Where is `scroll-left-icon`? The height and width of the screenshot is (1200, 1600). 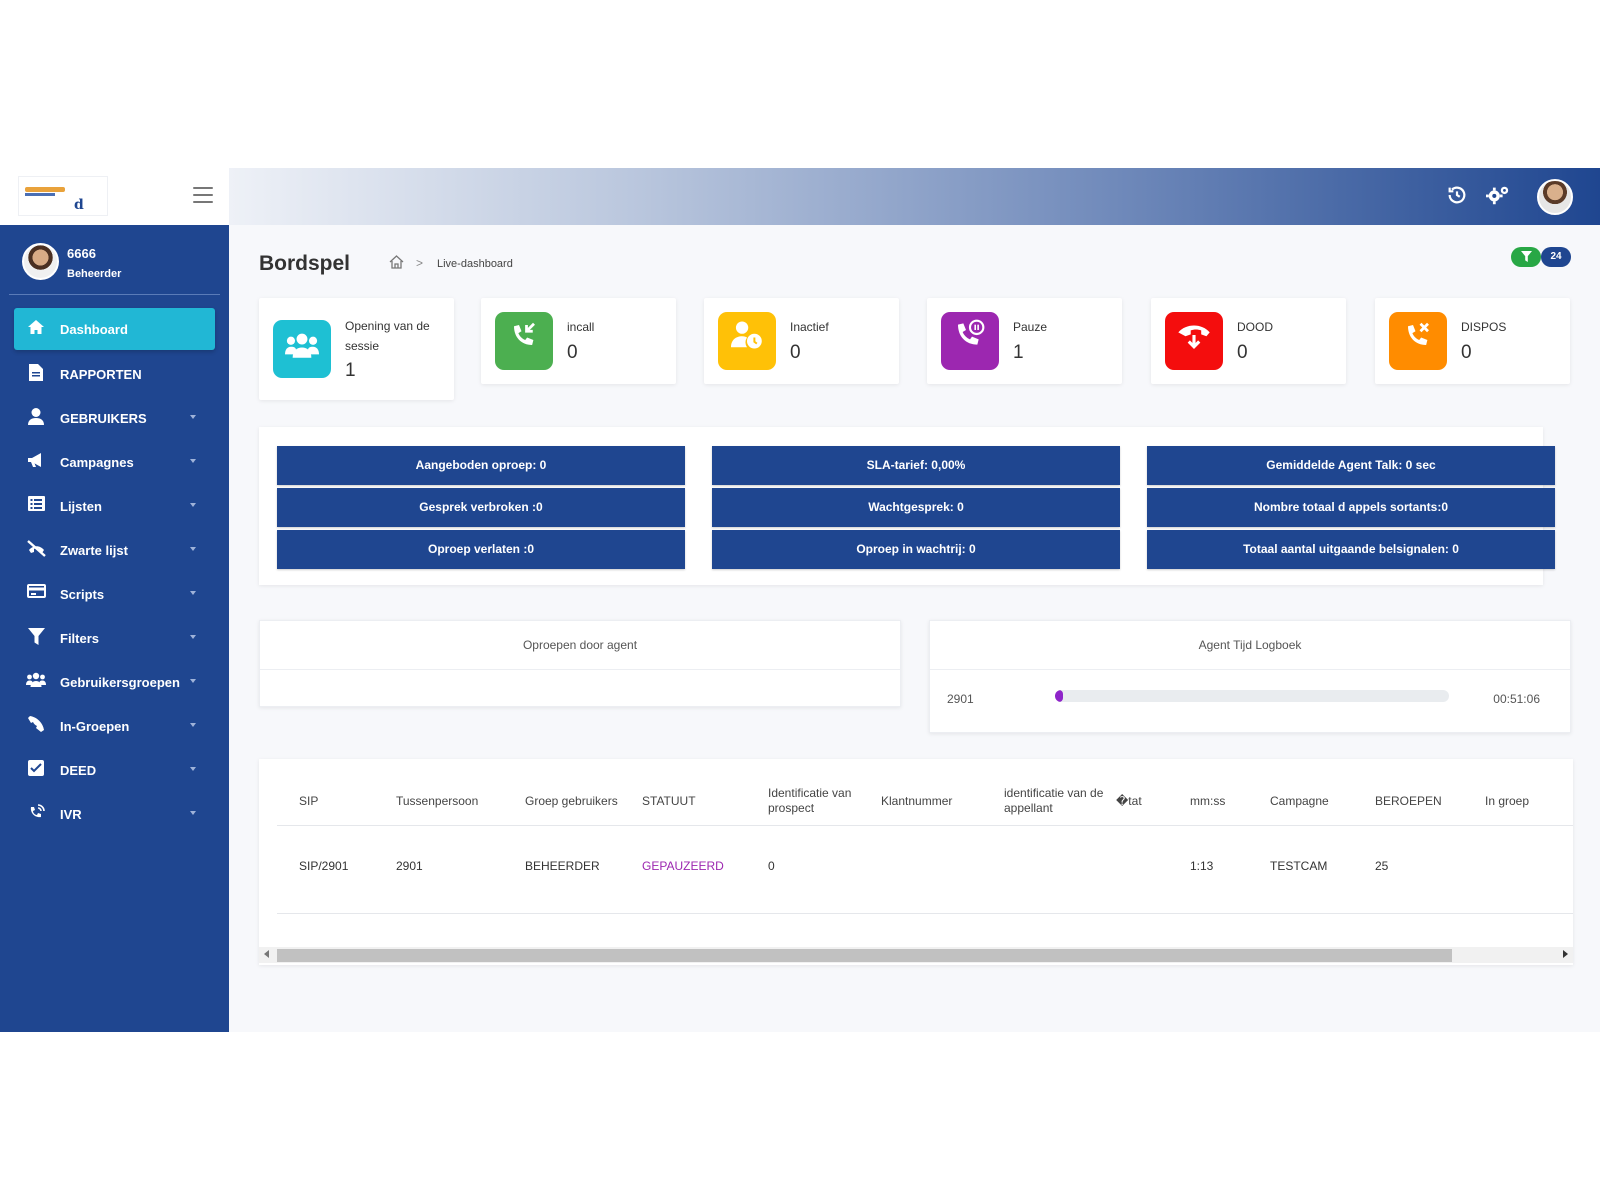
scroll-left-icon is located at coordinates (266, 954).